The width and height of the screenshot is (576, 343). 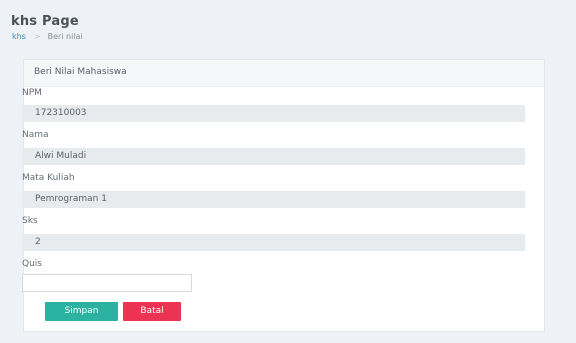 What do you see at coordinates (273, 242) in the screenshot?
I see `sks-field: 2` at bounding box center [273, 242].